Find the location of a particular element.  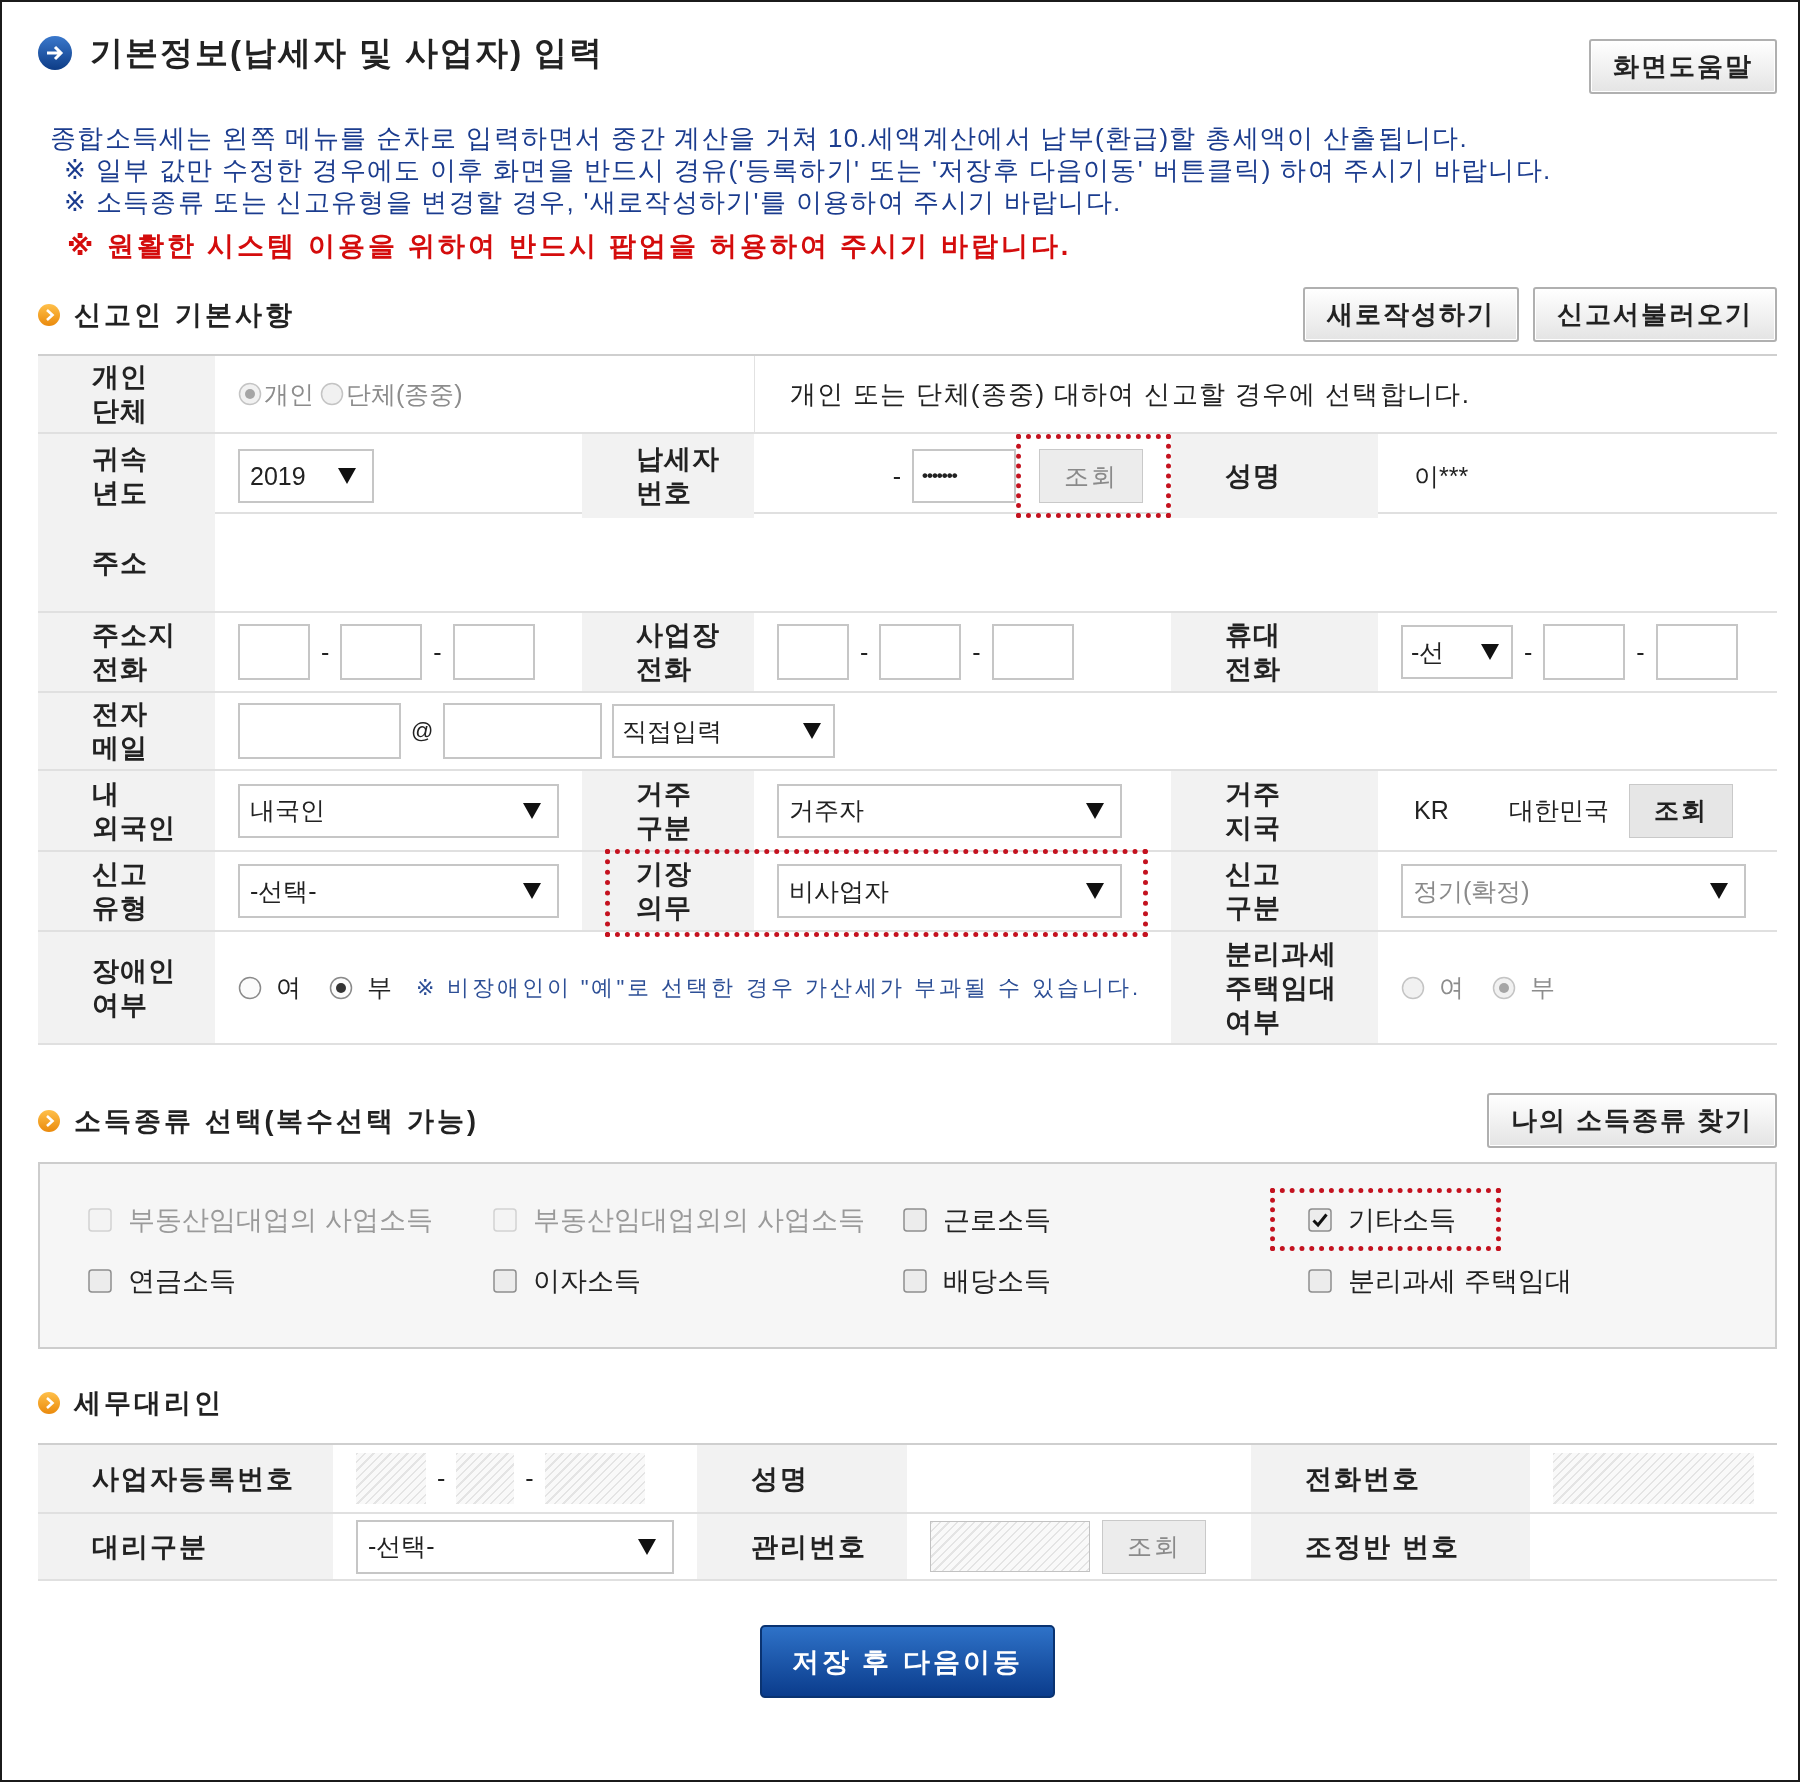

row-header: 신고 유형 is located at coordinates (126, 891).